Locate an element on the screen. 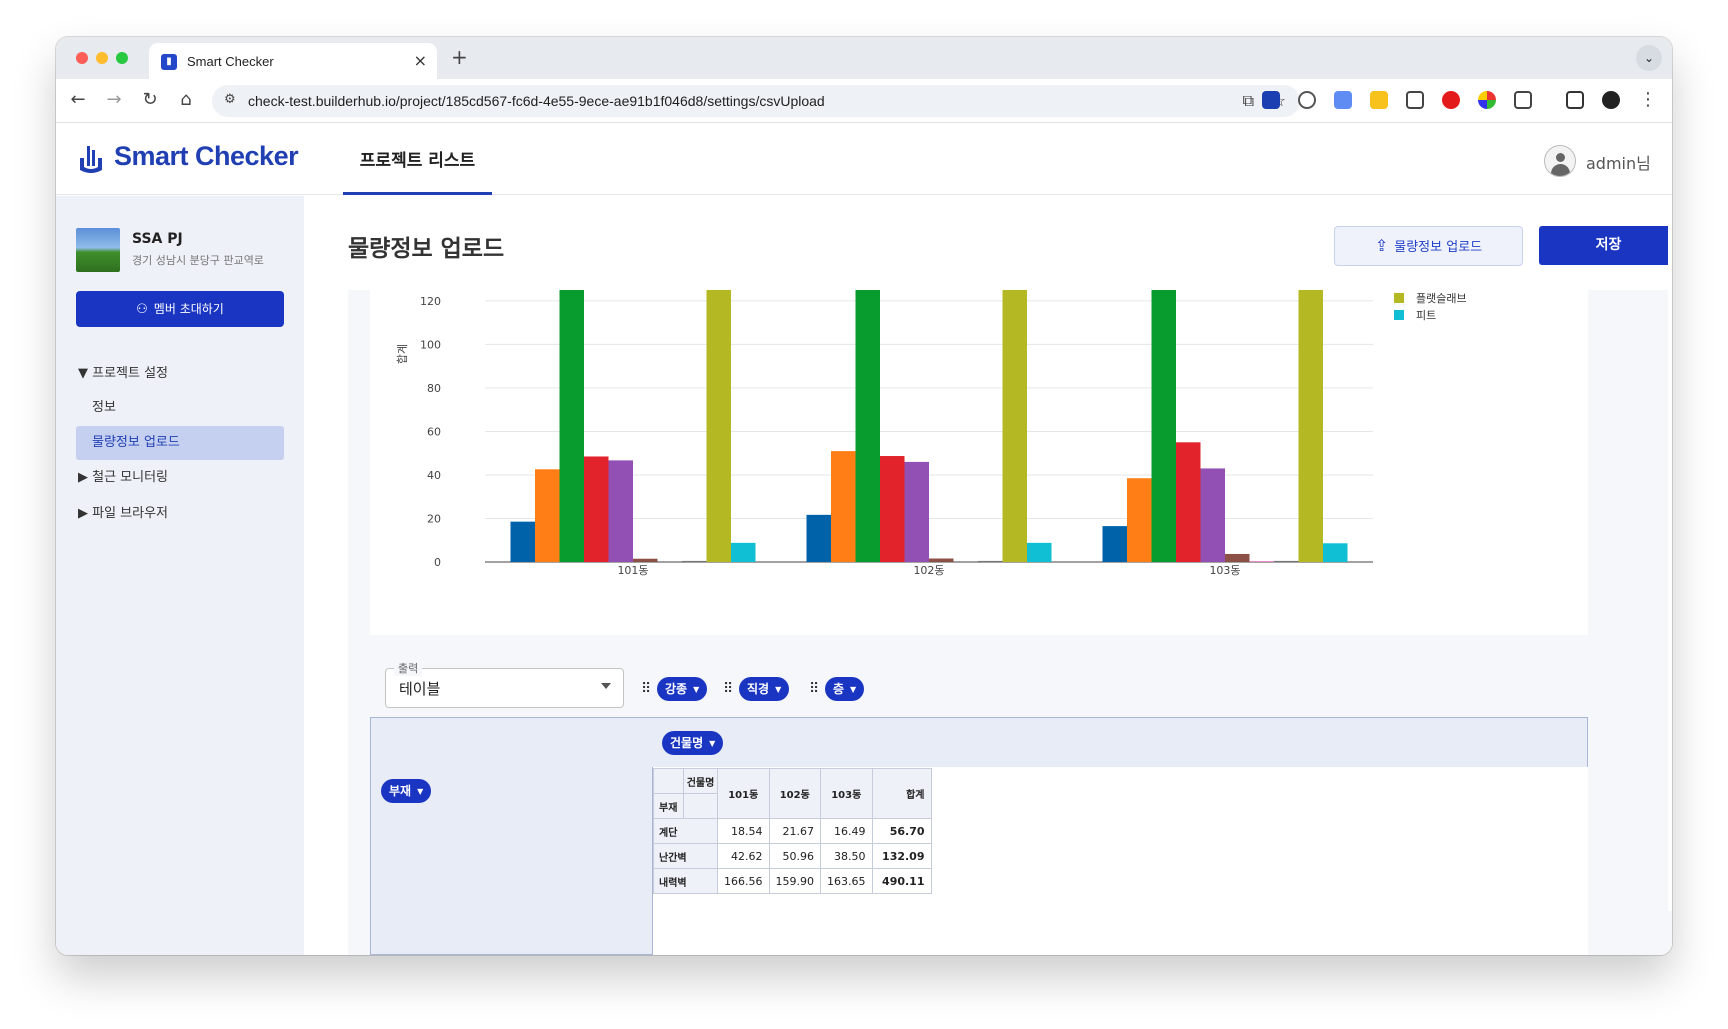 This screenshot has width=1728, height=1029. upload-quantity-button: ⇪ 물량정보 업로드 is located at coordinates (1428, 246).